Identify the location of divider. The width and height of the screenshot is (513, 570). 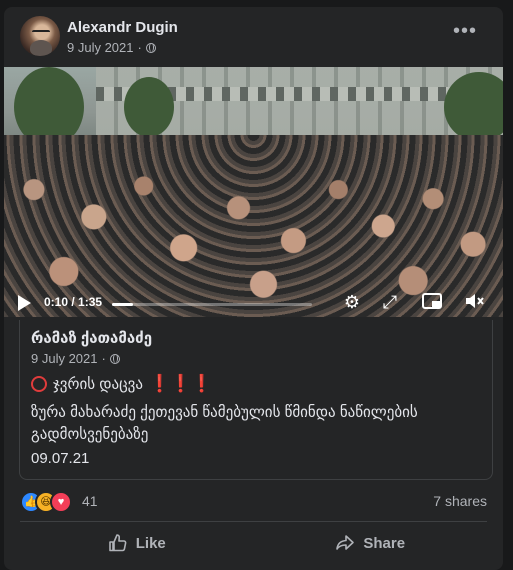
(253, 521).